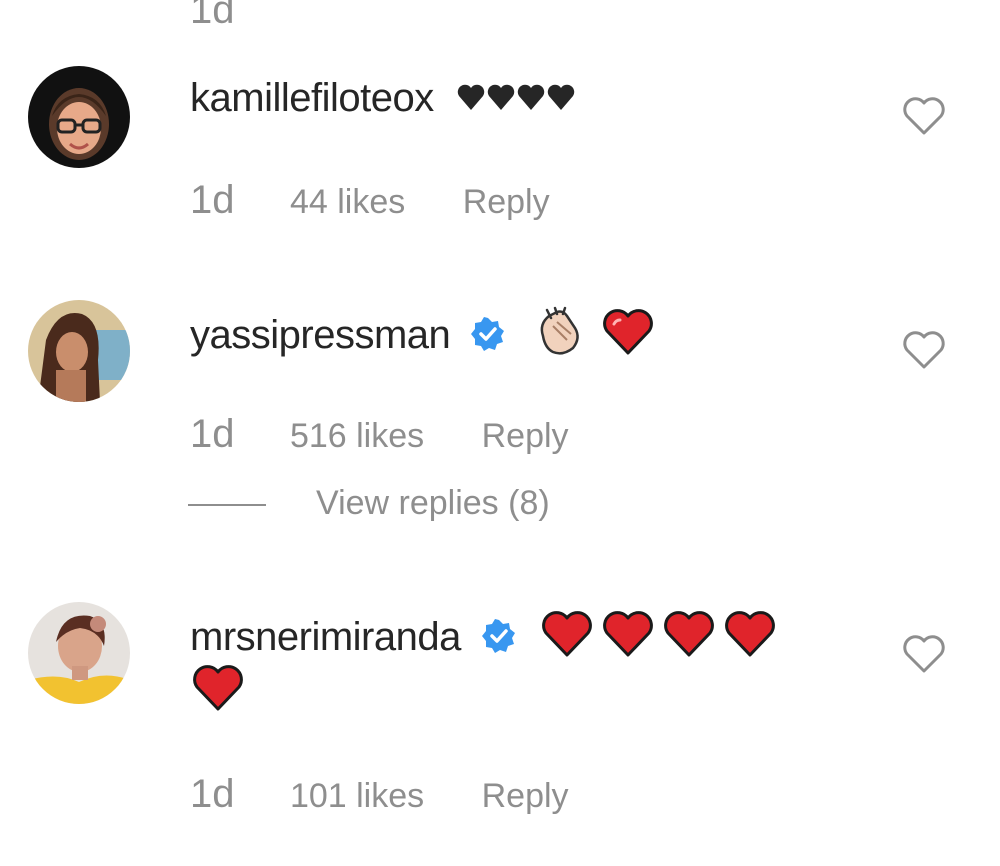 The image size is (1000, 866). I want to click on comment-text: kamillefiloteox, so click(383, 99).